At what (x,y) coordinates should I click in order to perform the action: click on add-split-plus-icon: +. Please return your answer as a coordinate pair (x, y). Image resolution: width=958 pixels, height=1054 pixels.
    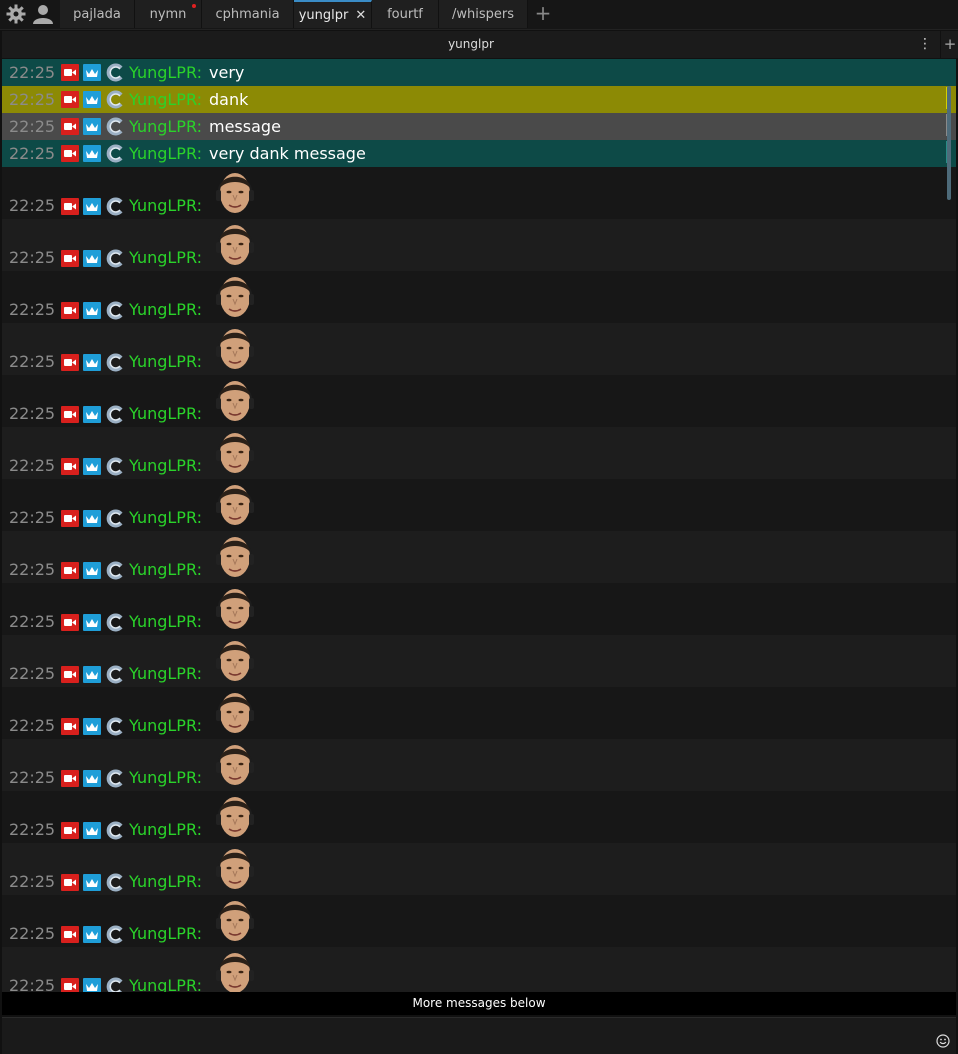
    Looking at the image, I should click on (949, 44).